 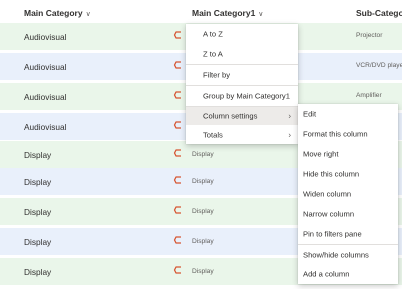 What do you see at coordinates (348, 154) in the screenshot?
I see `menu-item-move-right: Move right` at bounding box center [348, 154].